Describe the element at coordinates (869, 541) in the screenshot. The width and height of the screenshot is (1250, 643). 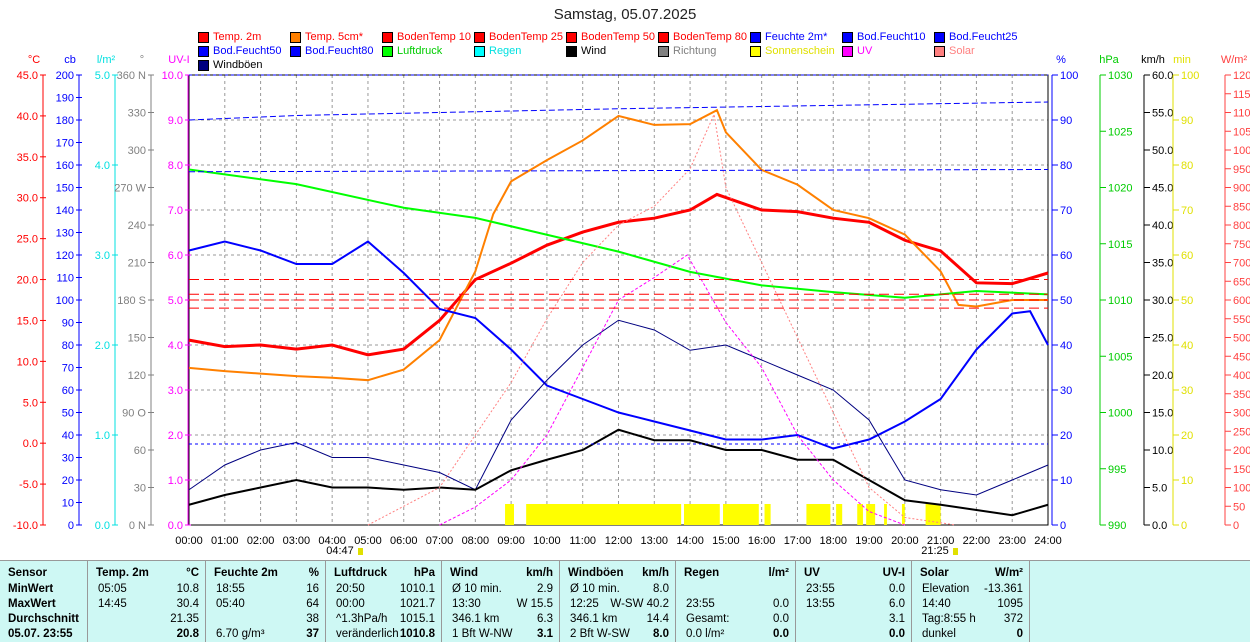
I see `x-tick-label: 19:00` at that location.